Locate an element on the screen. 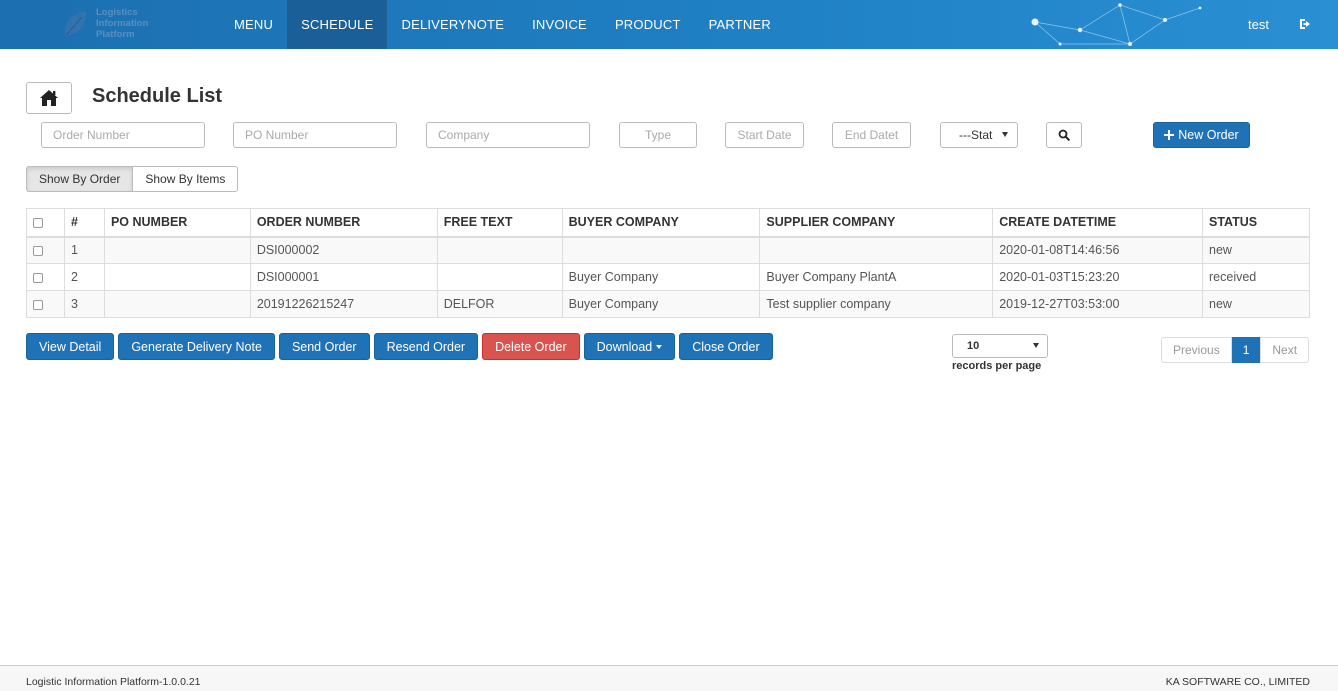 The width and height of the screenshot is (1338, 691). cell-index: 3 is located at coordinates (84, 304).